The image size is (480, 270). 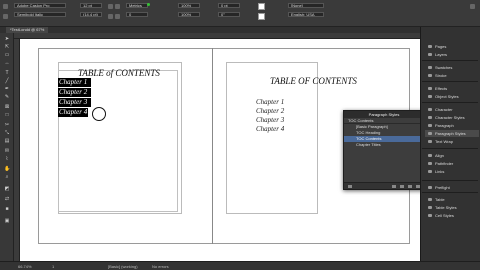 I want to click on right-chapter-2: Chapter 2, so click(x=270, y=111).